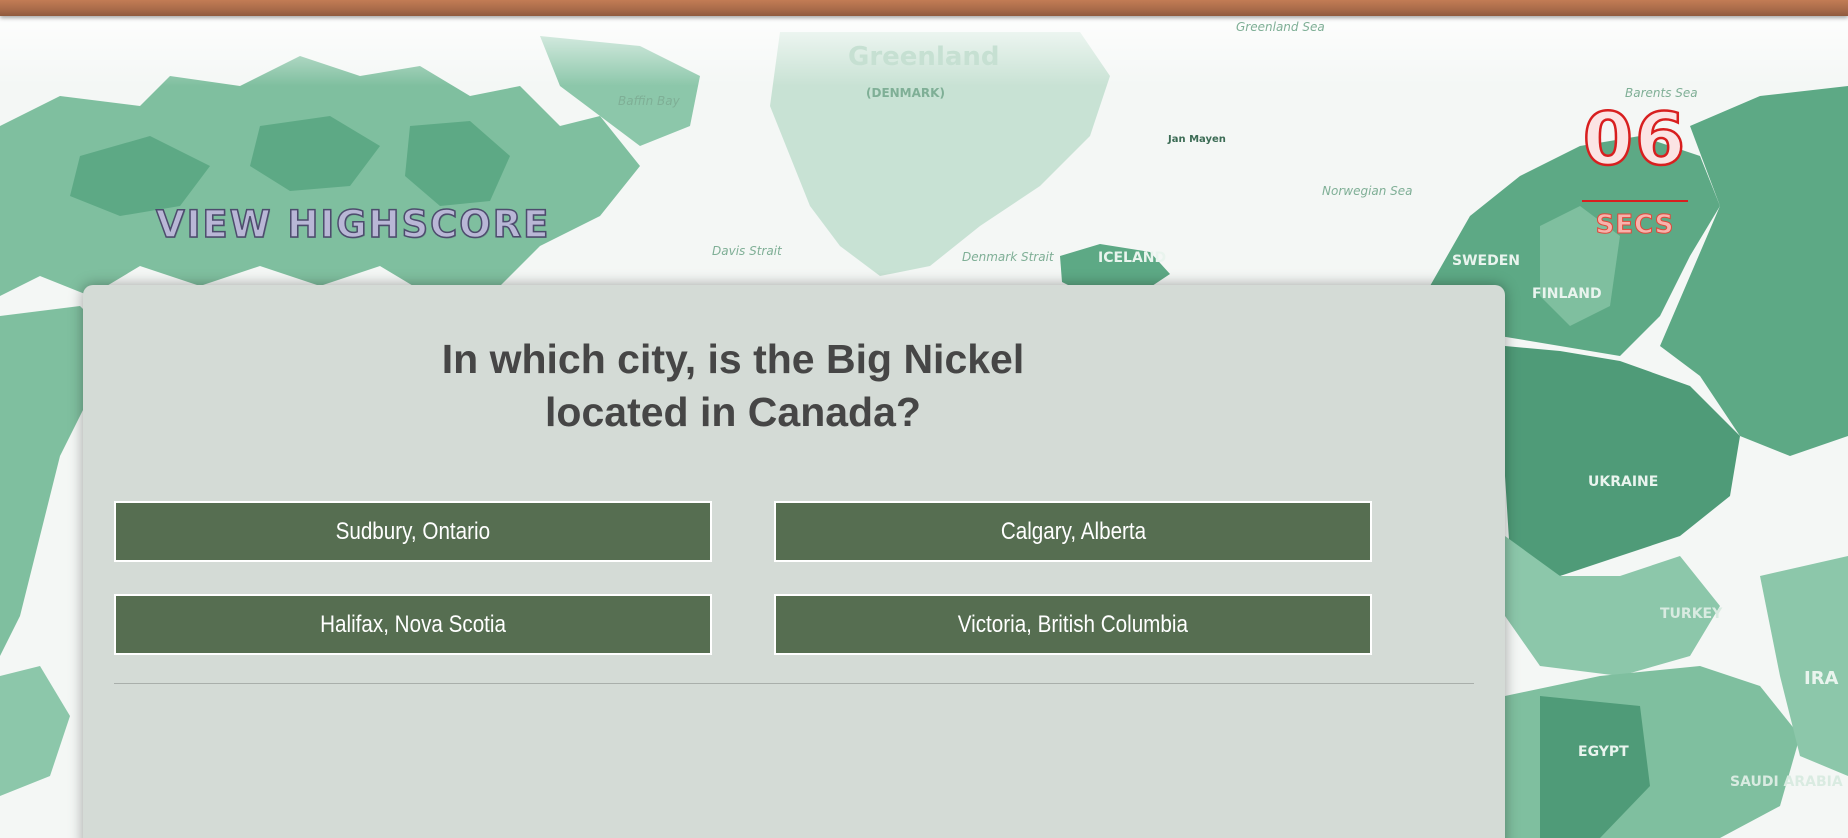 The image size is (1848, 838). I want to click on answer-option-4: Victoria, British Columbia, so click(1073, 624).